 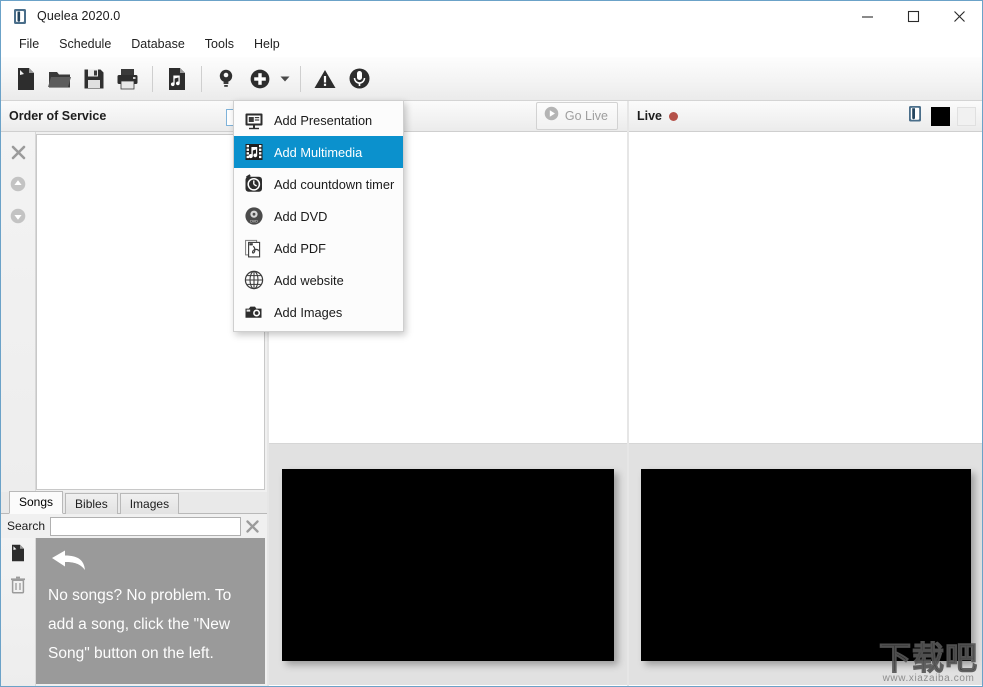 What do you see at coordinates (26, 526) in the screenshot?
I see `search-label: Search` at bounding box center [26, 526].